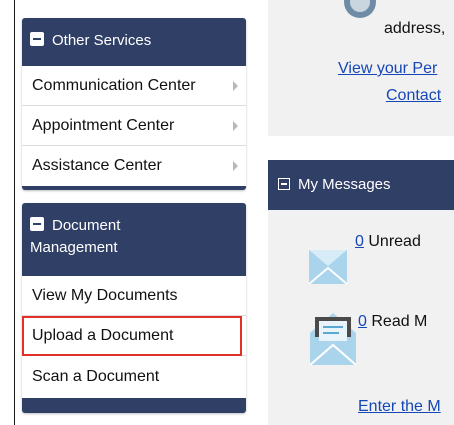 The image size is (454, 425). What do you see at coordinates (14, 212) in the screenshot?
I see `page-border` at bounding box center [14, 212].